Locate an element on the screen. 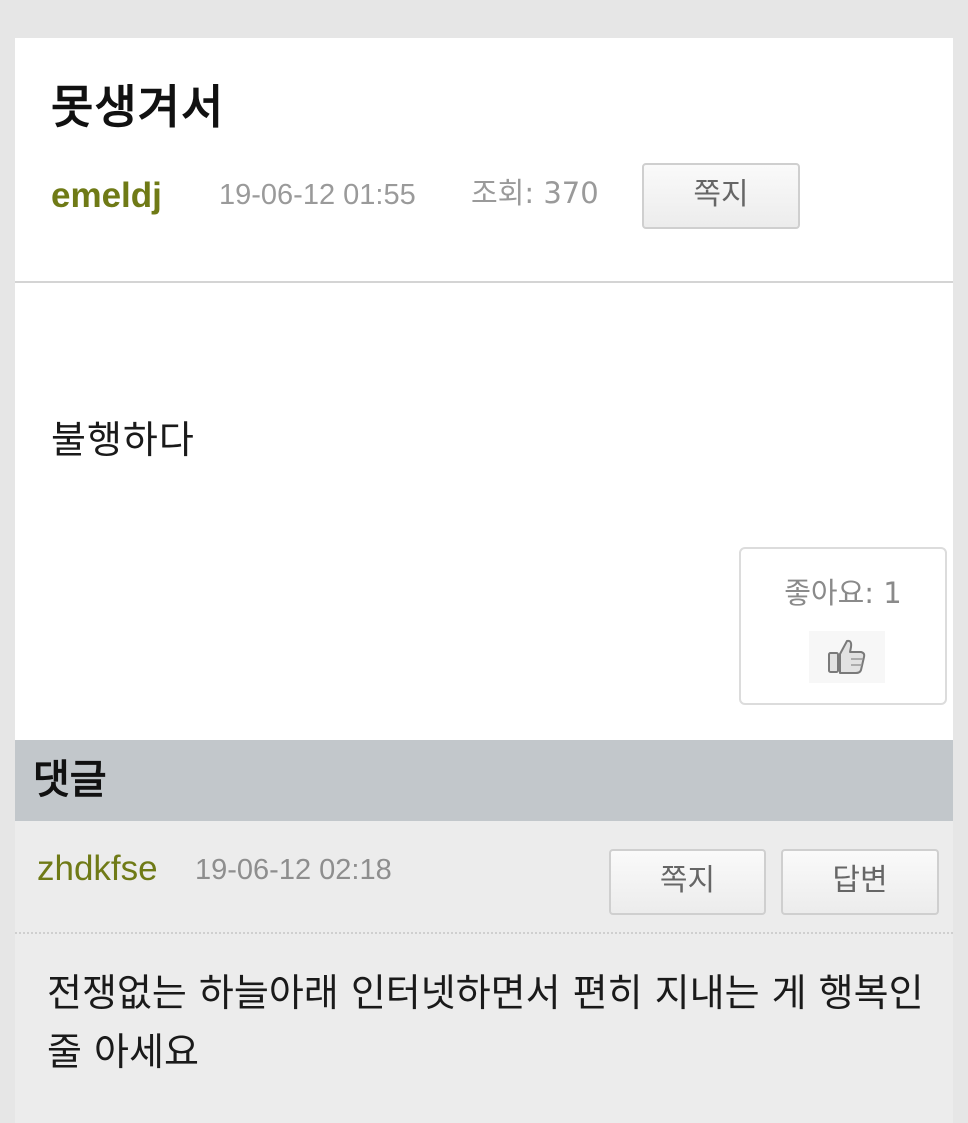 Image resolution: width=968 pixels, height=1123 pixels. reply-button: 답변 is located at coordinates (860, 882).